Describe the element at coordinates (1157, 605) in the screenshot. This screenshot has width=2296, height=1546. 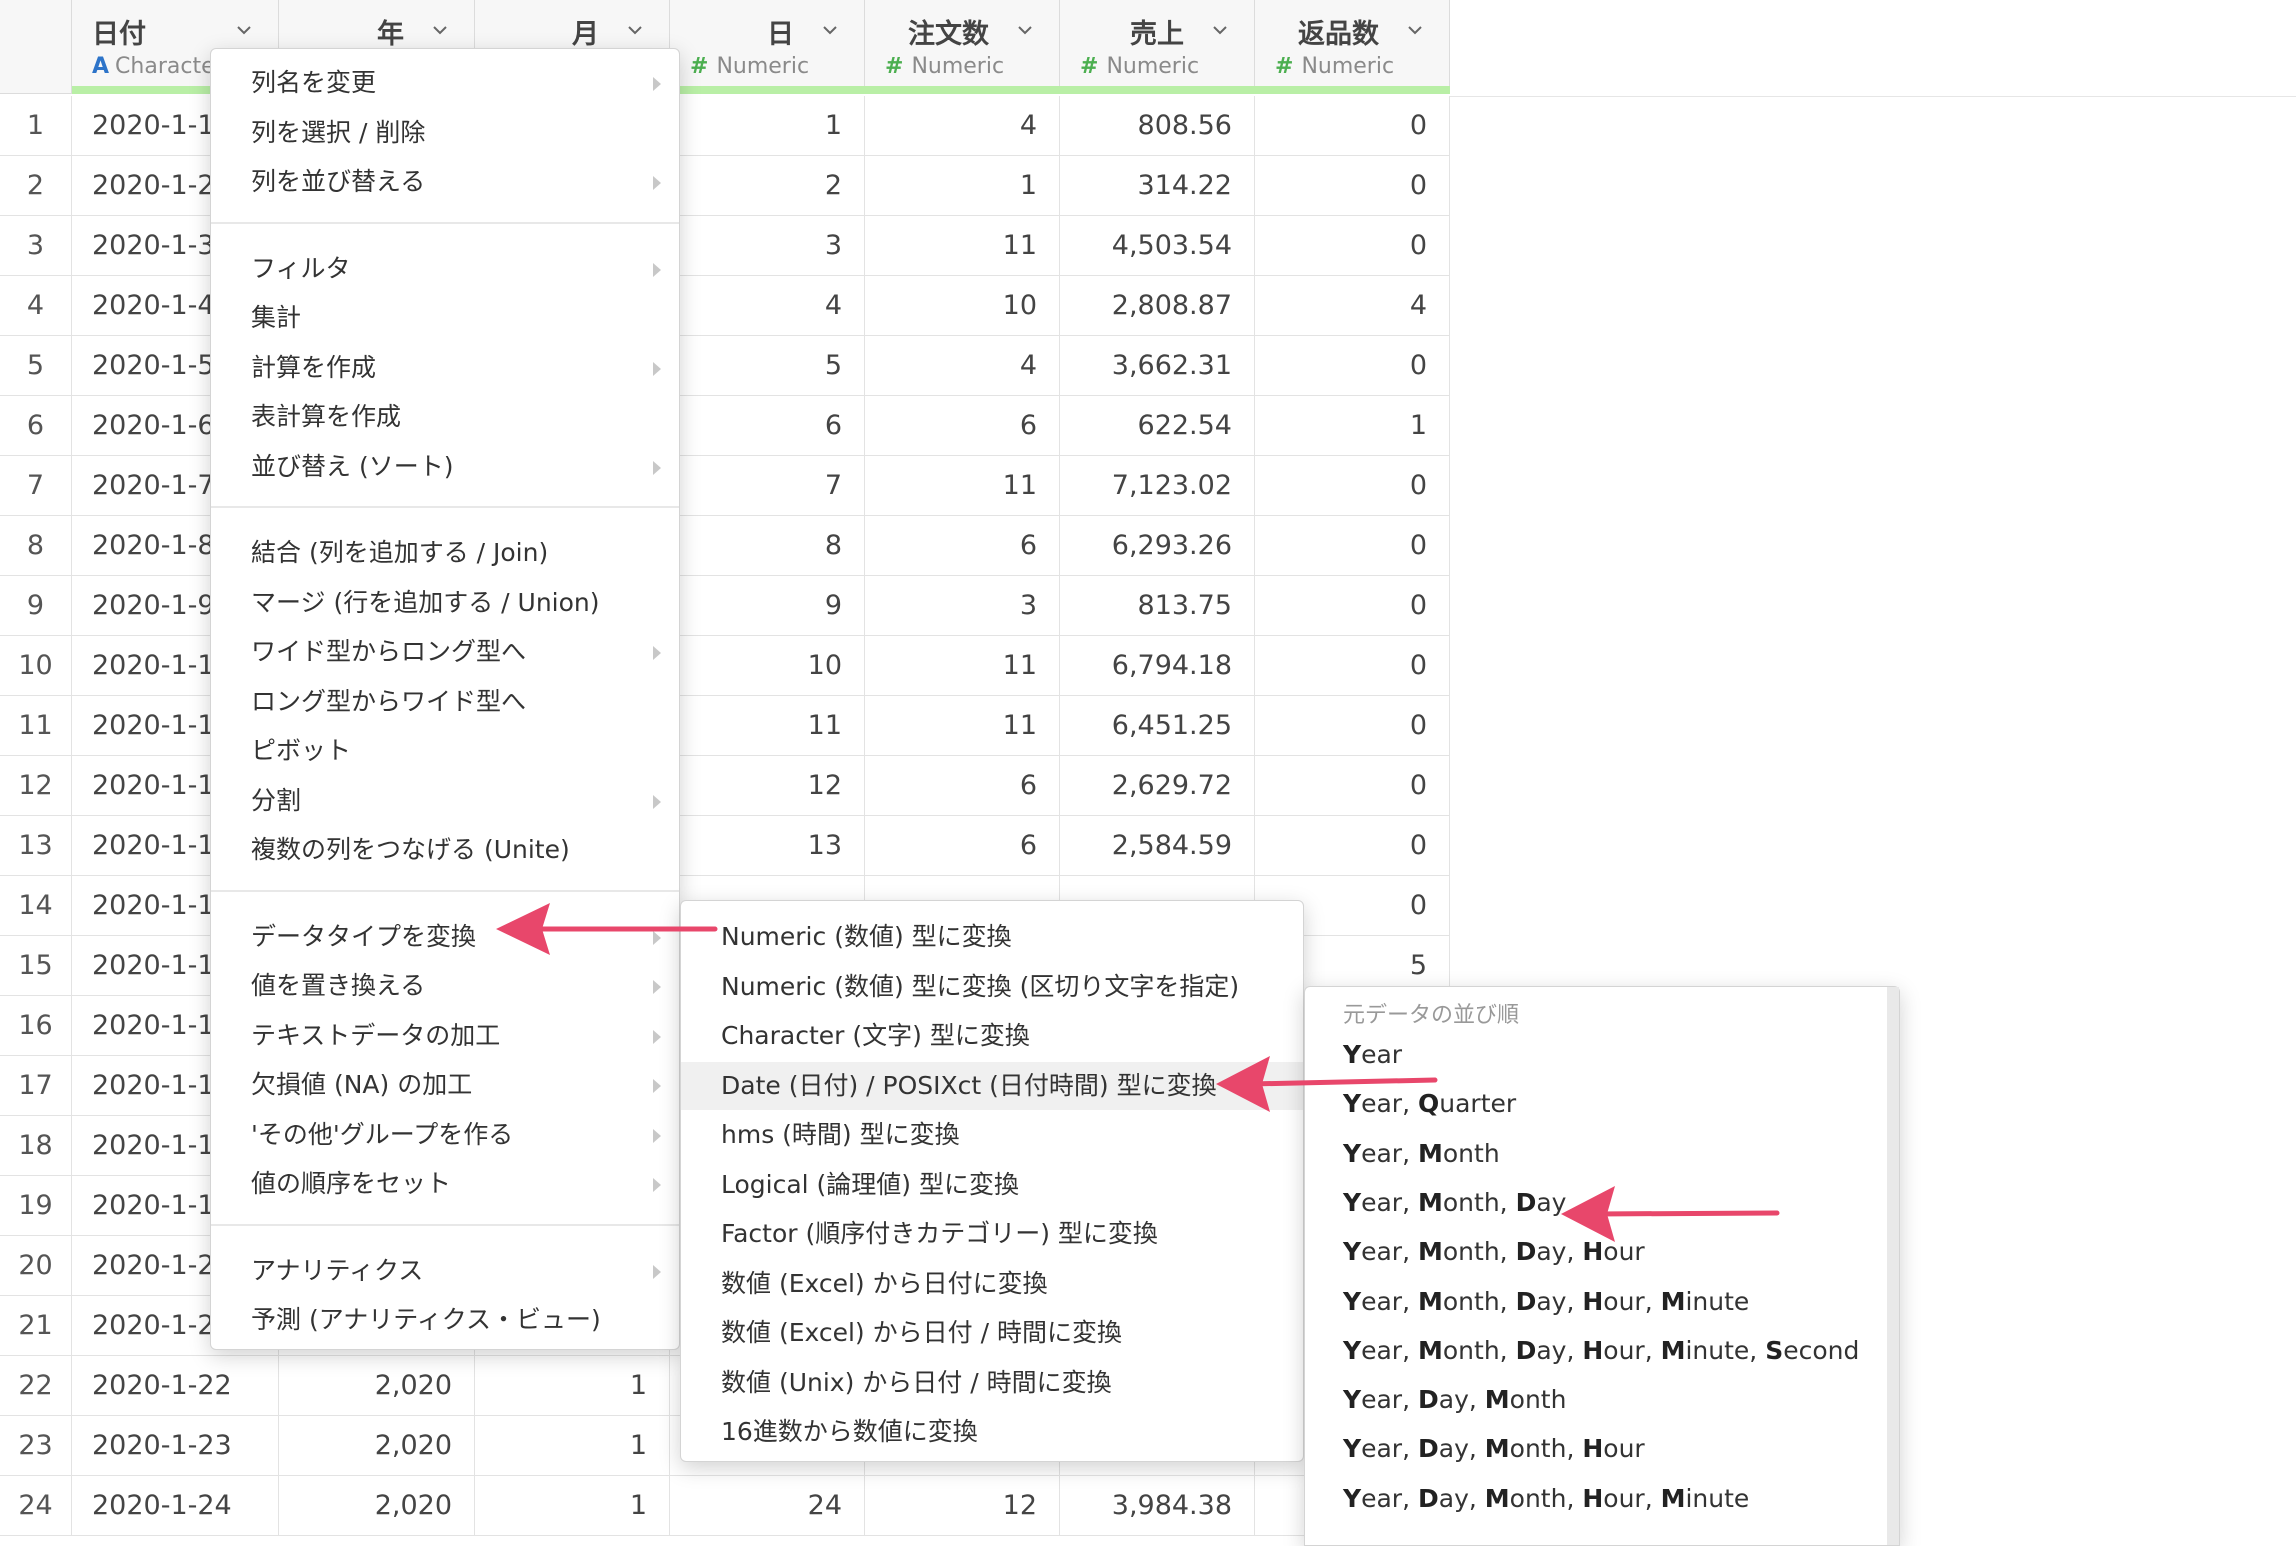
I see `sales-cell: 813.75` at that location.